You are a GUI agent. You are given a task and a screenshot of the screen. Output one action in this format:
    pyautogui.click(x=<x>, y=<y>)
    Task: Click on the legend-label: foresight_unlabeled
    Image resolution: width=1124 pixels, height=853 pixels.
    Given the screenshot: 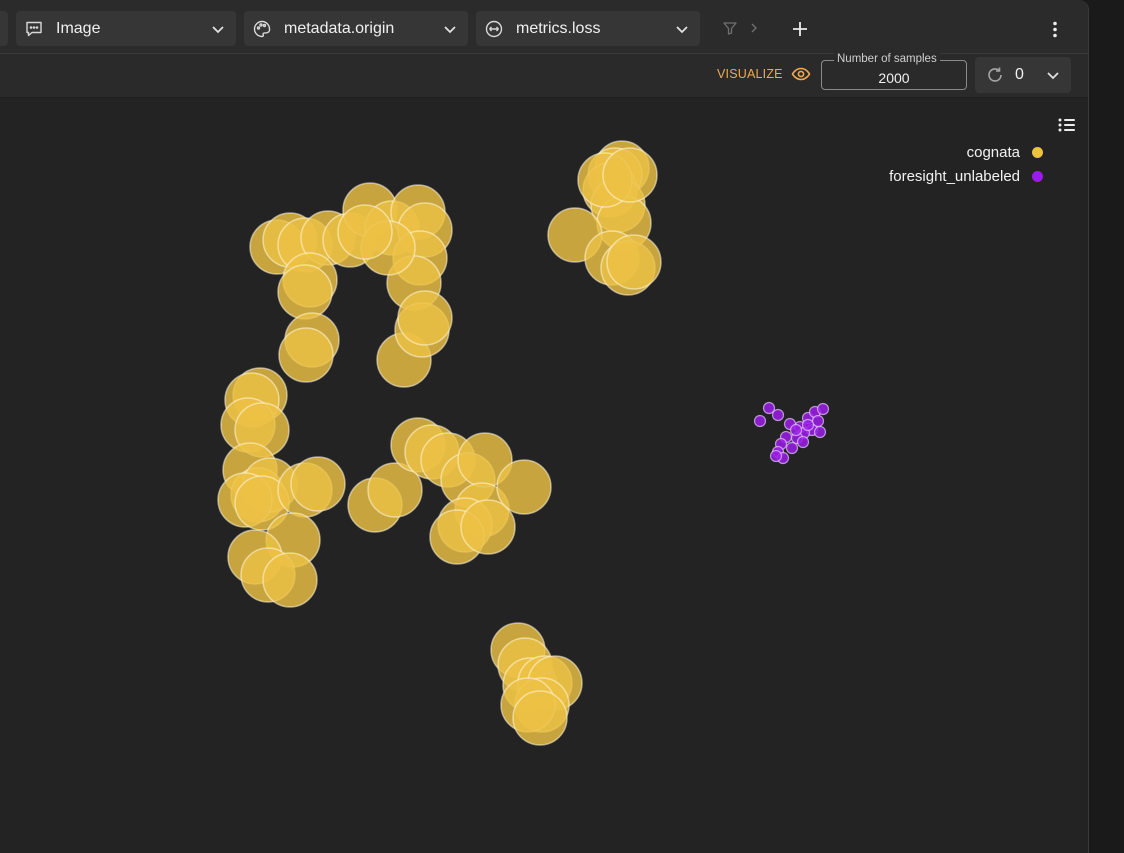 What is the action you would take?
    pyautogui.click(x=954, y=176)
    